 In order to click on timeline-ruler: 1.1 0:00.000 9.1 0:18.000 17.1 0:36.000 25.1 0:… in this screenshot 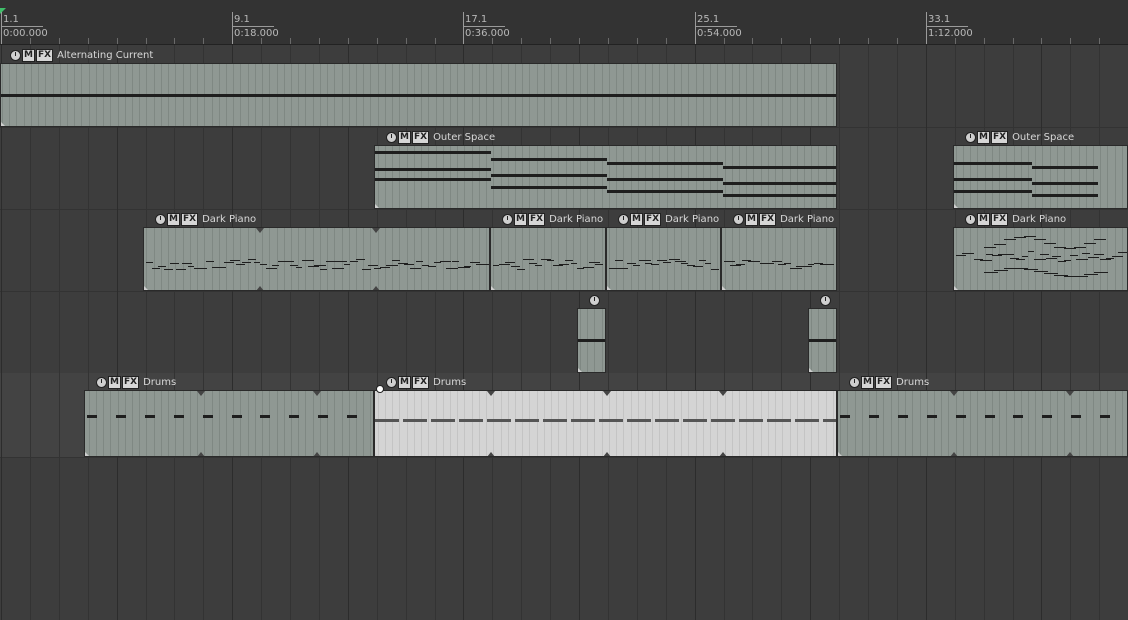, I will do `click(564, 22)`.